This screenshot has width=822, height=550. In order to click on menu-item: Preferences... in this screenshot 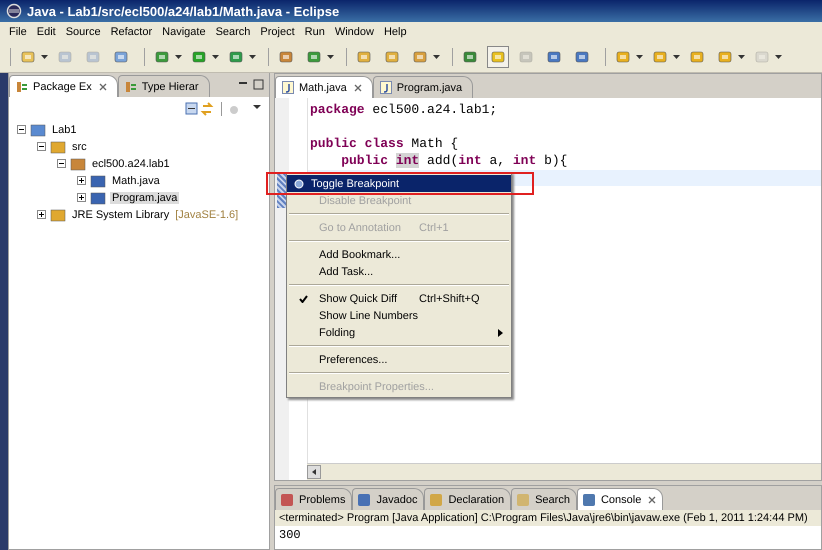, I will do `click(399, 359)`.